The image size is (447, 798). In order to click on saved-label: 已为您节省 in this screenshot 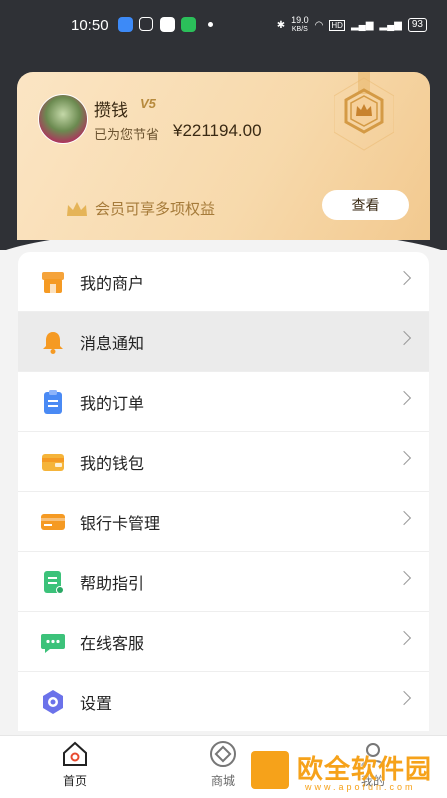, I will do `click(127, 134)`.